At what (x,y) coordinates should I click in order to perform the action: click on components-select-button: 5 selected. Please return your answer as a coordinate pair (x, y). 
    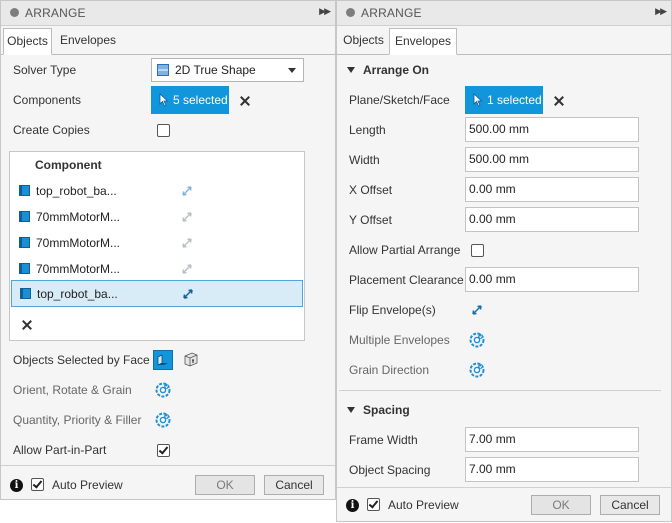
    Looking at the image, I should click on (190, 100).